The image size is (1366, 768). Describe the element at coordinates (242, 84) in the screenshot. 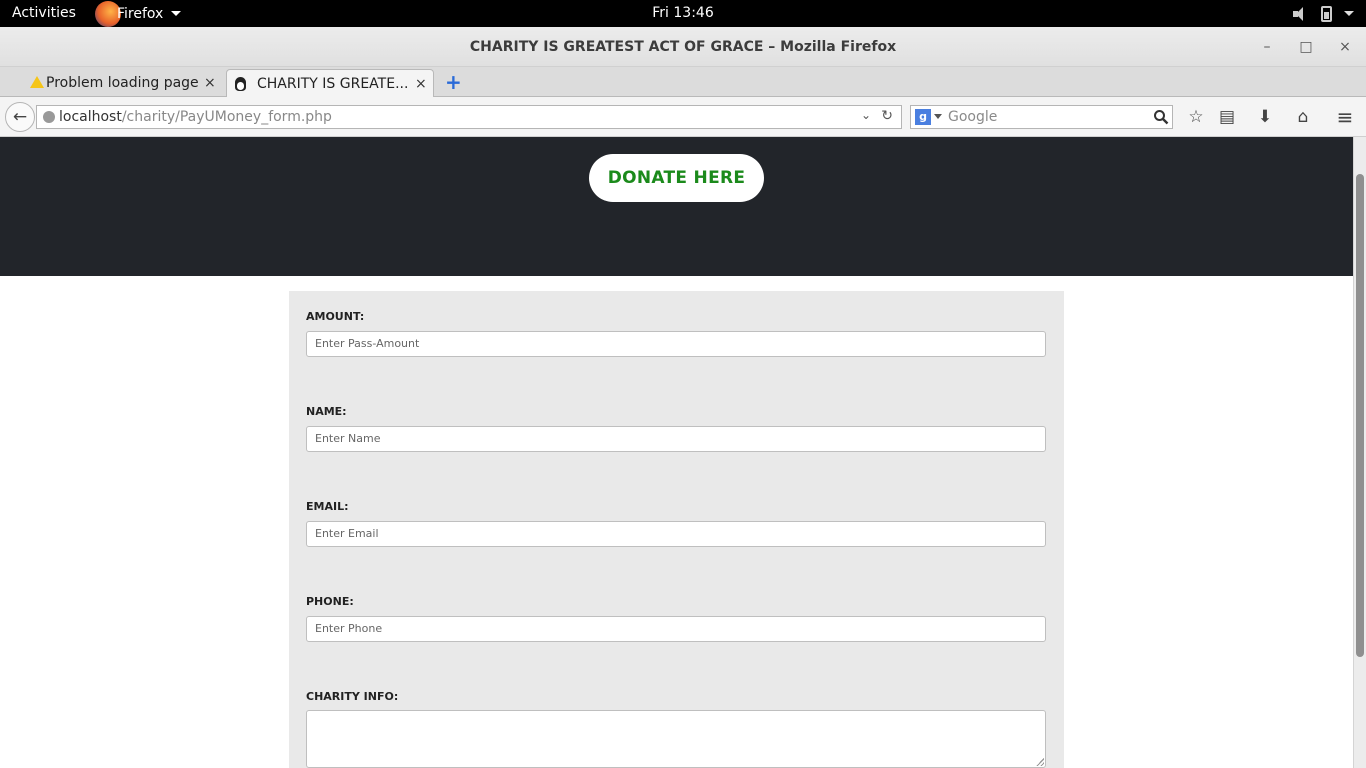

I see `tux-icon` at that location.